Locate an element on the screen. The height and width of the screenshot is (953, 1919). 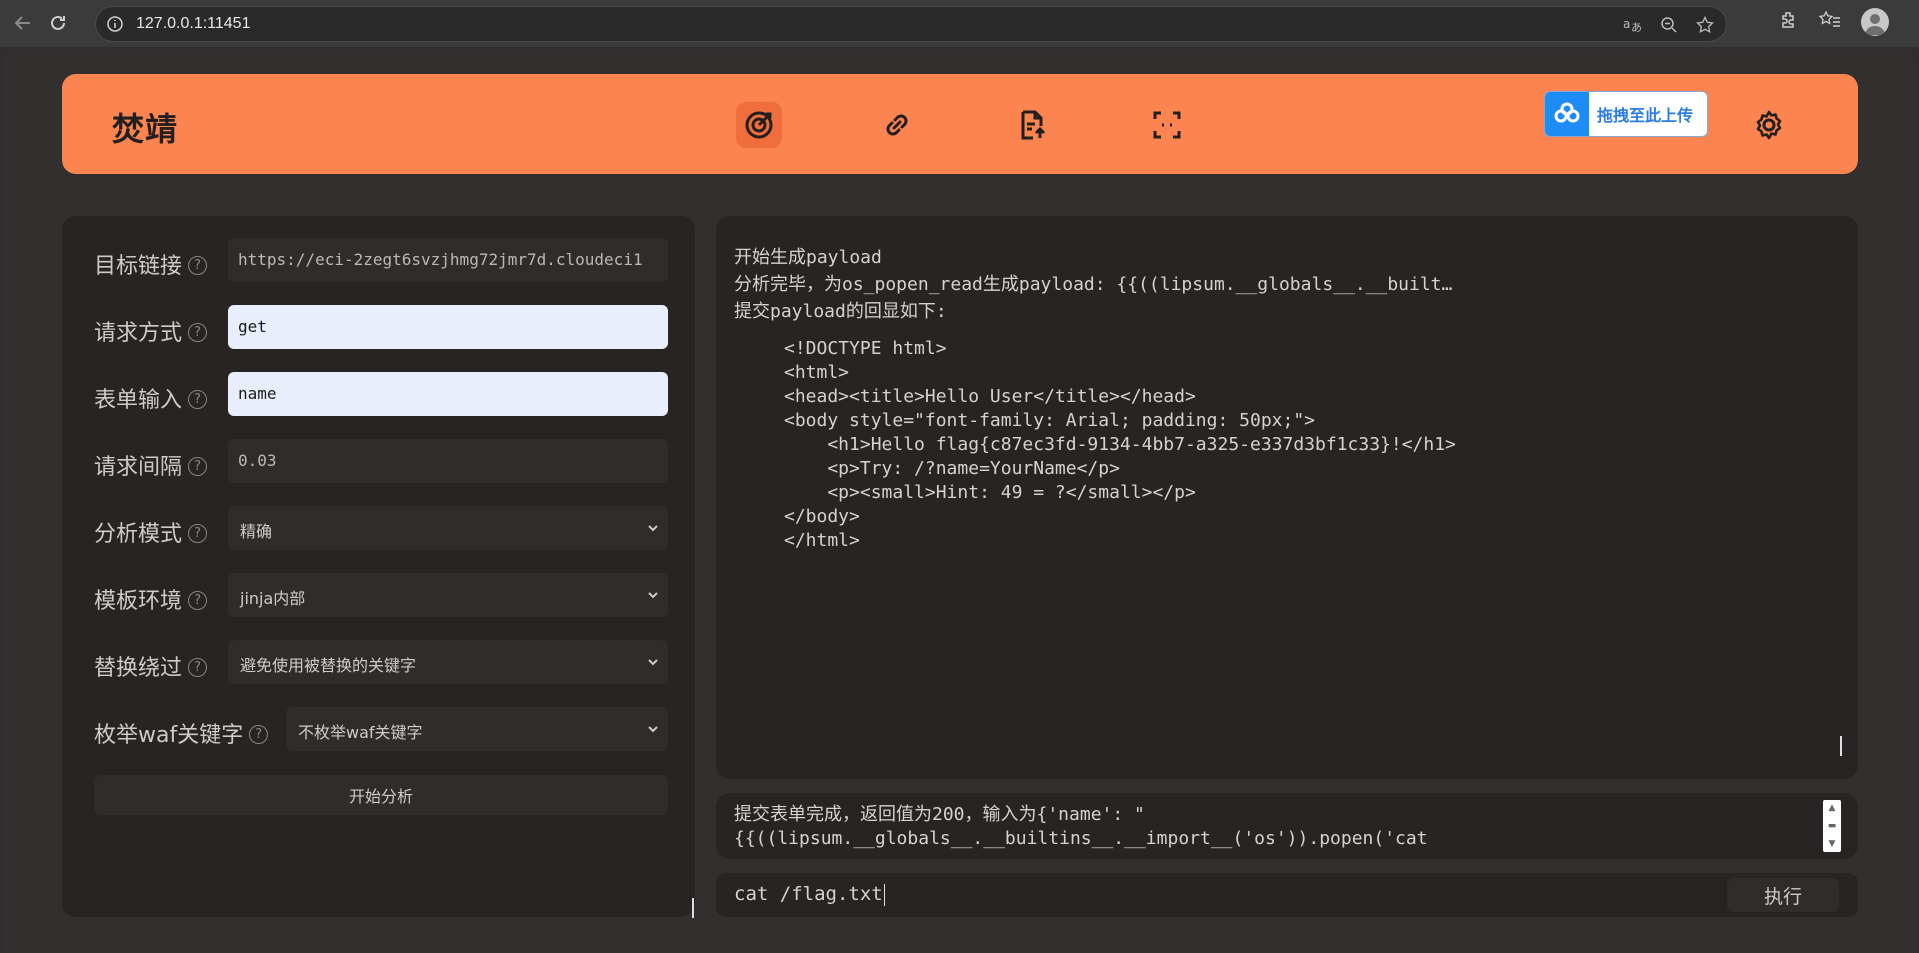
replace-label: 替换绕过? is located at coordinates (151, 666).